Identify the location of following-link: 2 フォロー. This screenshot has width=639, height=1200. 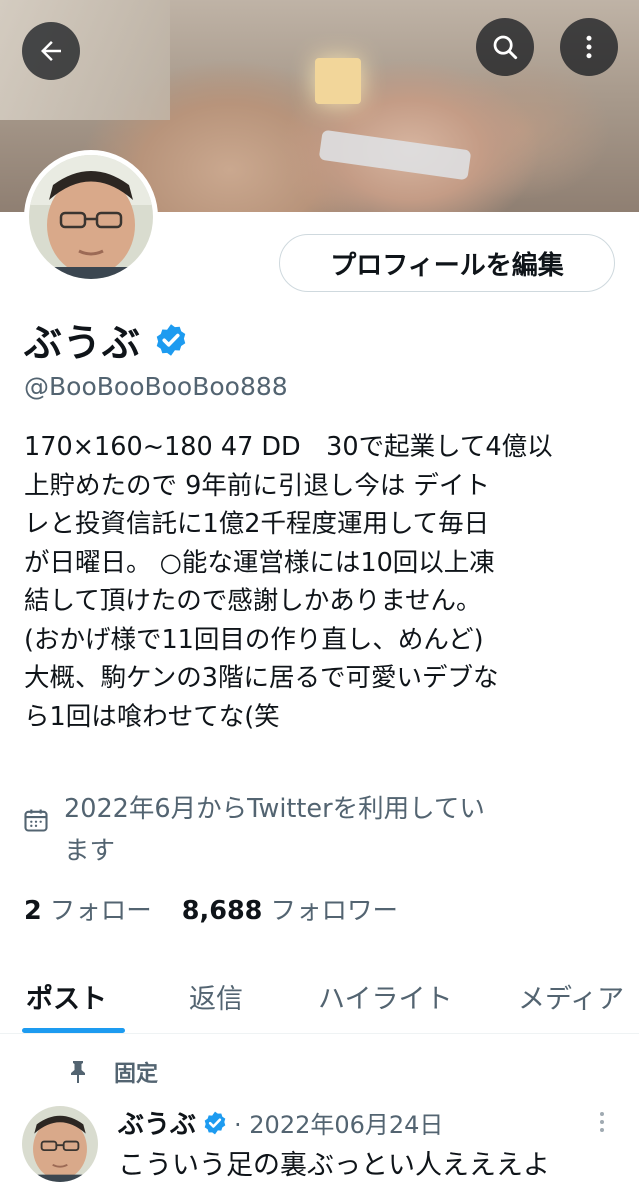
(88, 908).